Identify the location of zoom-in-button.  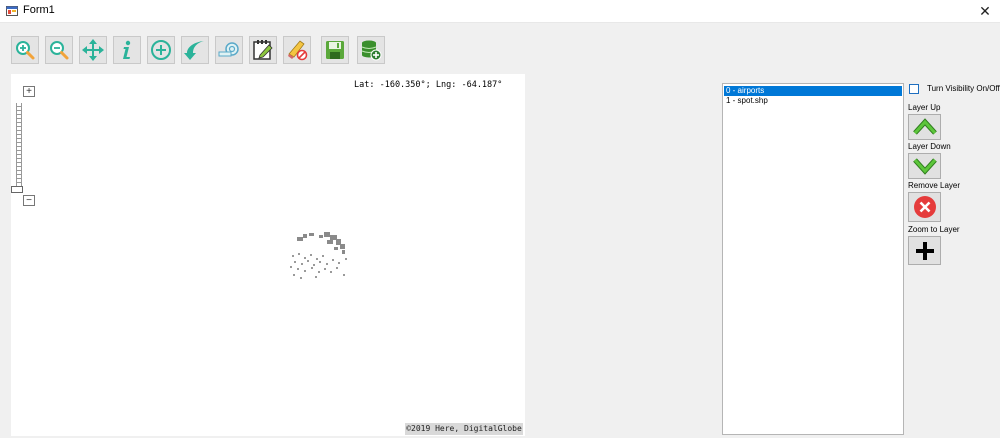
(25, 50).